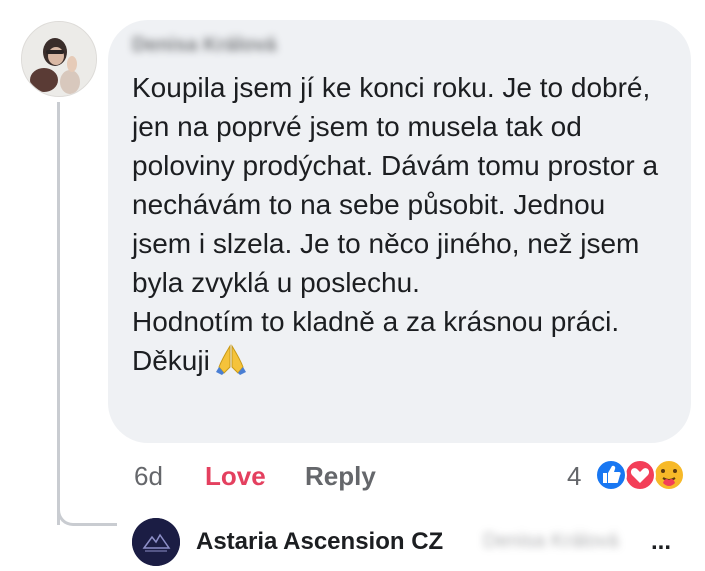 Image resolution: width=705 pixels, height=571 pixels. I want to click on thread-connector, so click(87, 508).